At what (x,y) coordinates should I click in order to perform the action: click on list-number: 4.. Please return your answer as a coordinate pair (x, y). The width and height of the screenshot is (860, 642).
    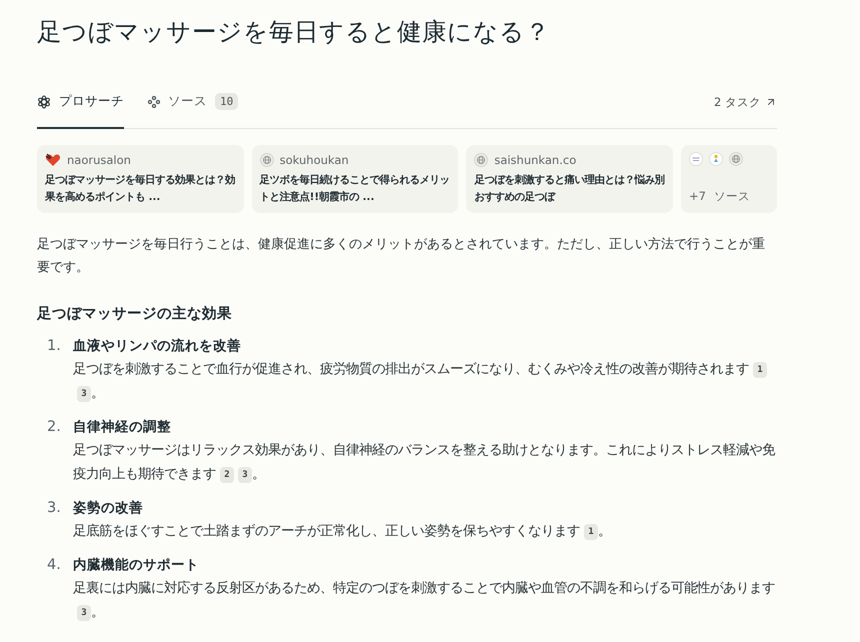
    Looking at the image, I should click on (54, 565).